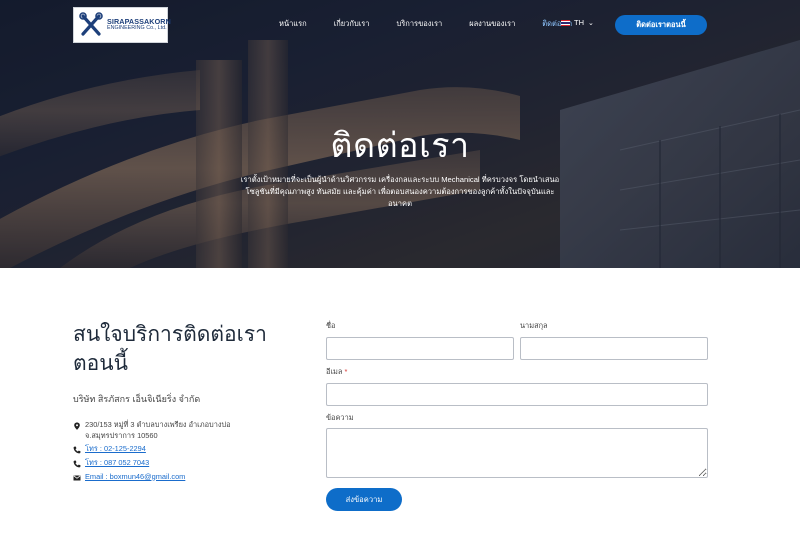 The width and height of the screenshot is (800, 533). I want to click on email-group: อีเมล *, so click(517, 386).